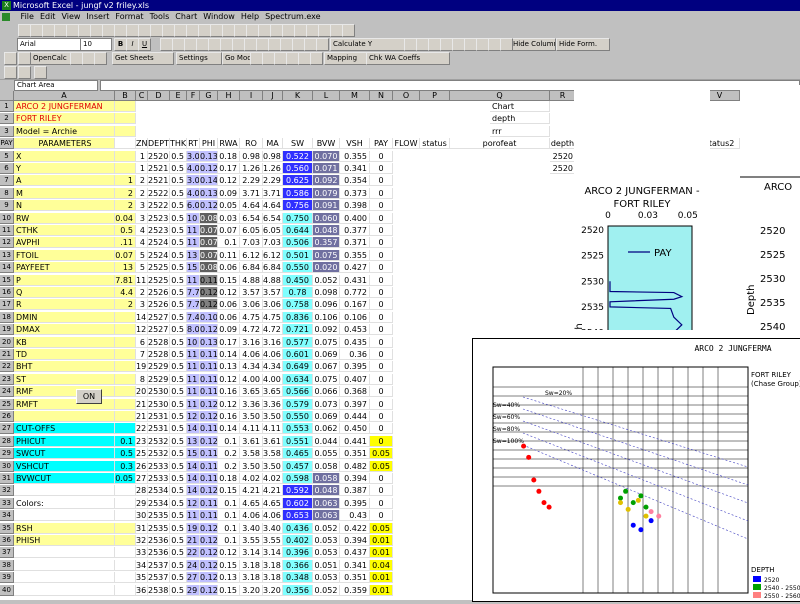  Describe the element at coordinates (51, 58) in the screenshot. I see `opencalc-button: OpenCalc` at that location.